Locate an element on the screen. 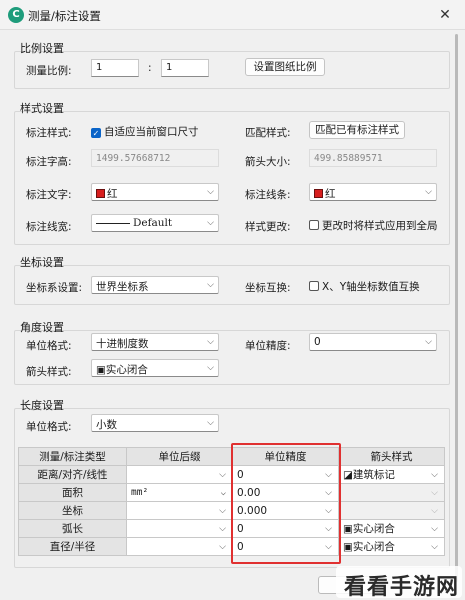 This screenshot has width=465, height=600. row-type-cell: 直径/半径 is located at coordinates (72, 546).